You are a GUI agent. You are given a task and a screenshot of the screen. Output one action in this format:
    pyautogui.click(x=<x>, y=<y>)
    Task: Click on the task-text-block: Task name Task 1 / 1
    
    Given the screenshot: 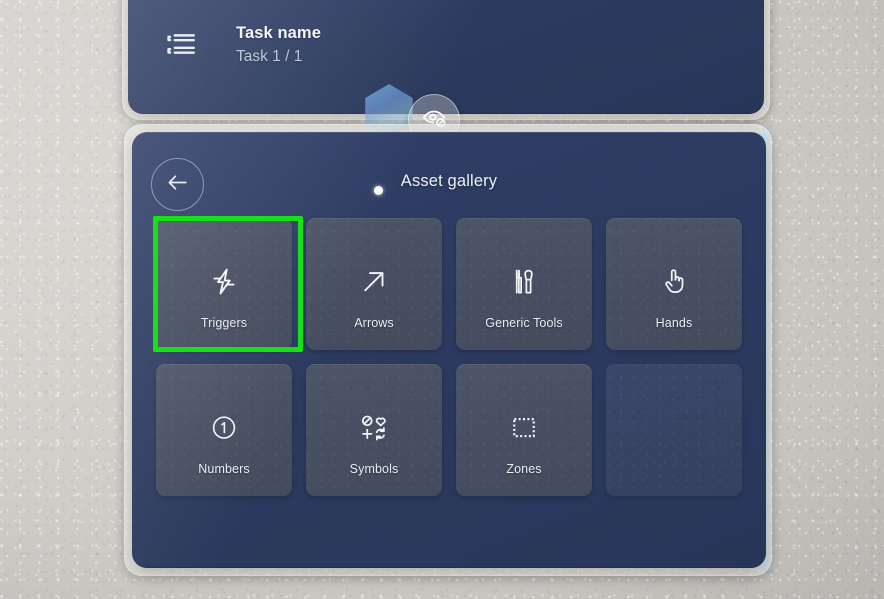 What is the action you would take?
    pyautogui.click(x=278, y=45)
    